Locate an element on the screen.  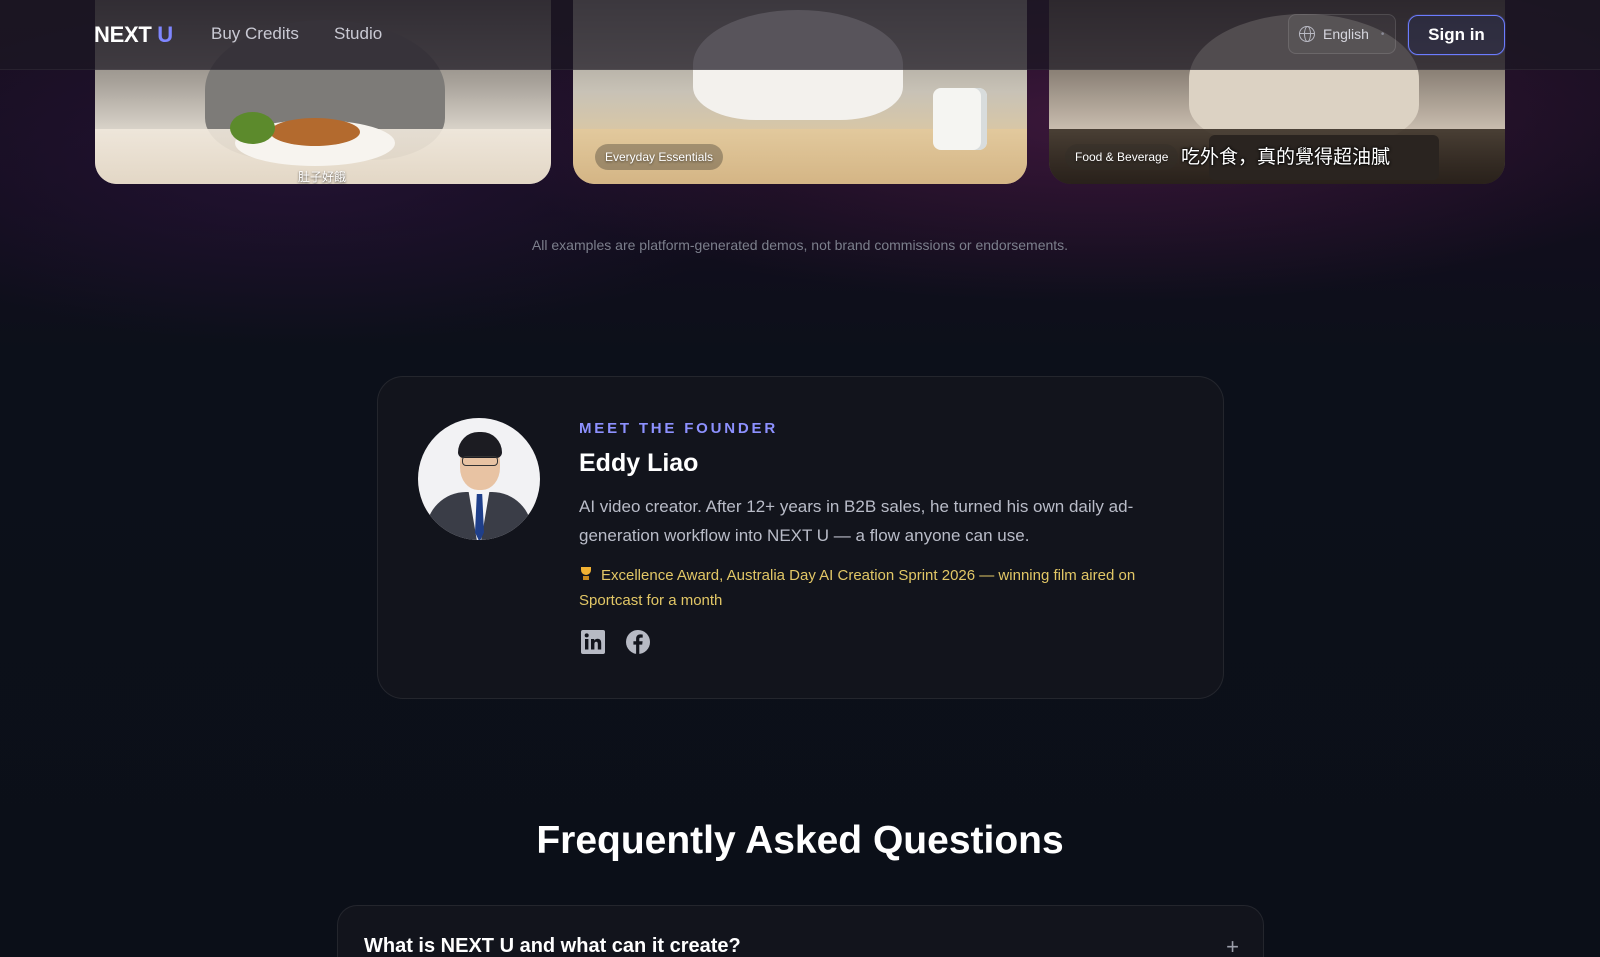
sign-in-button: Sign in is located at coordinates (1456, 35).